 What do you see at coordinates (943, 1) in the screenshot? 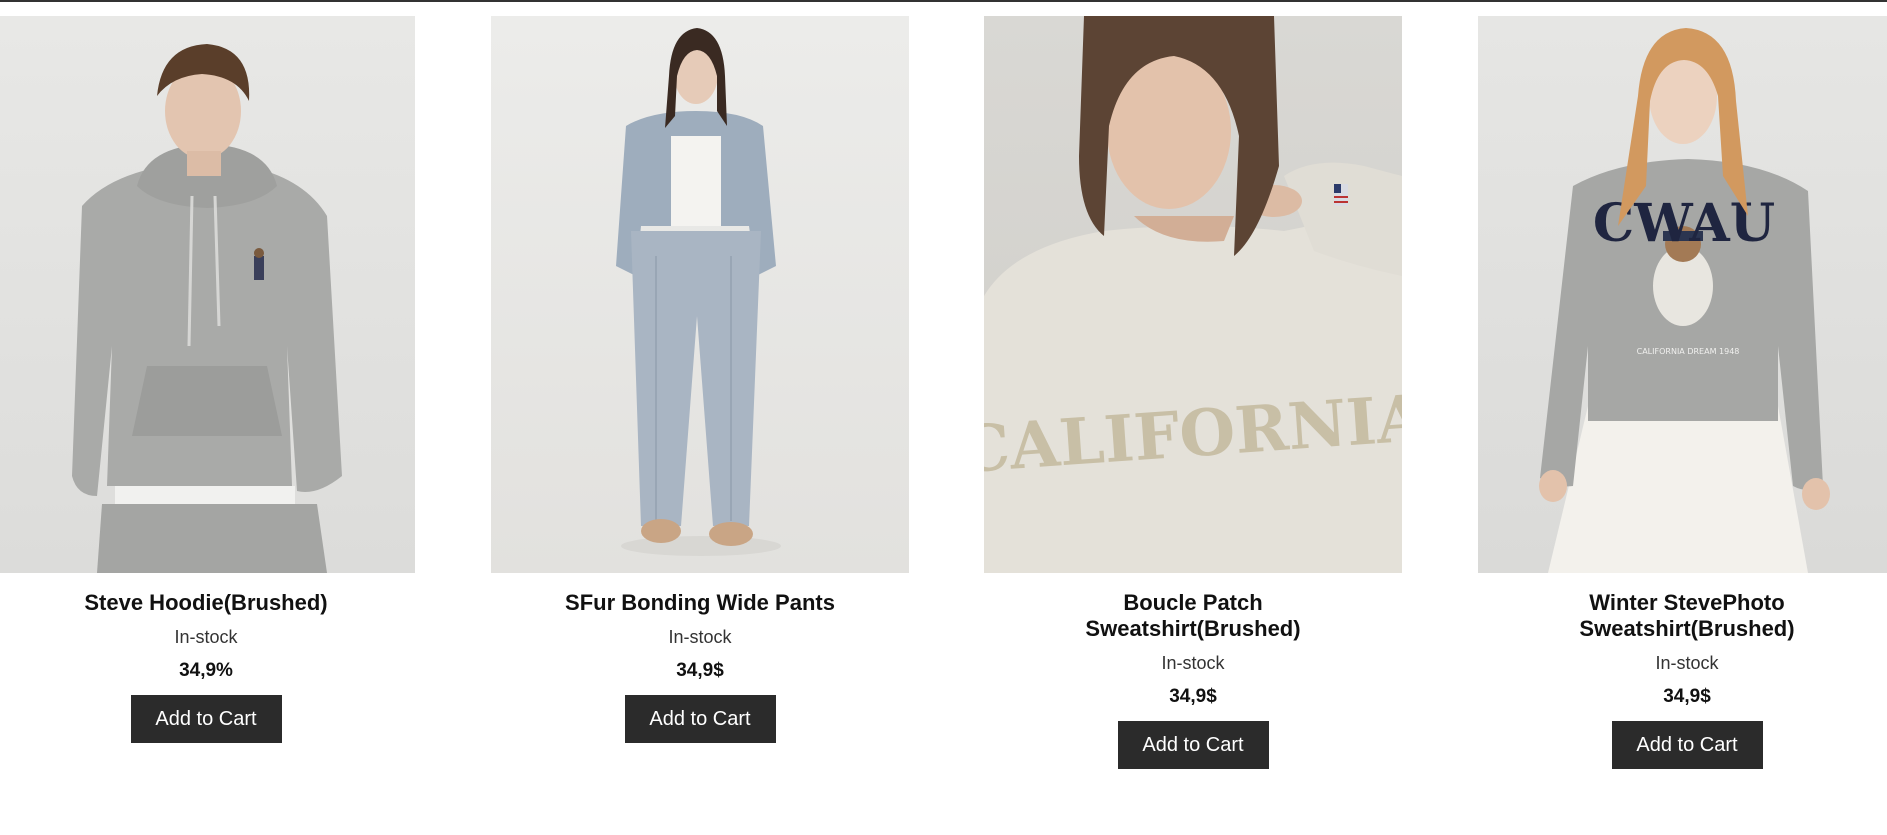
I see `top-border` at bounding box center [943, 1].